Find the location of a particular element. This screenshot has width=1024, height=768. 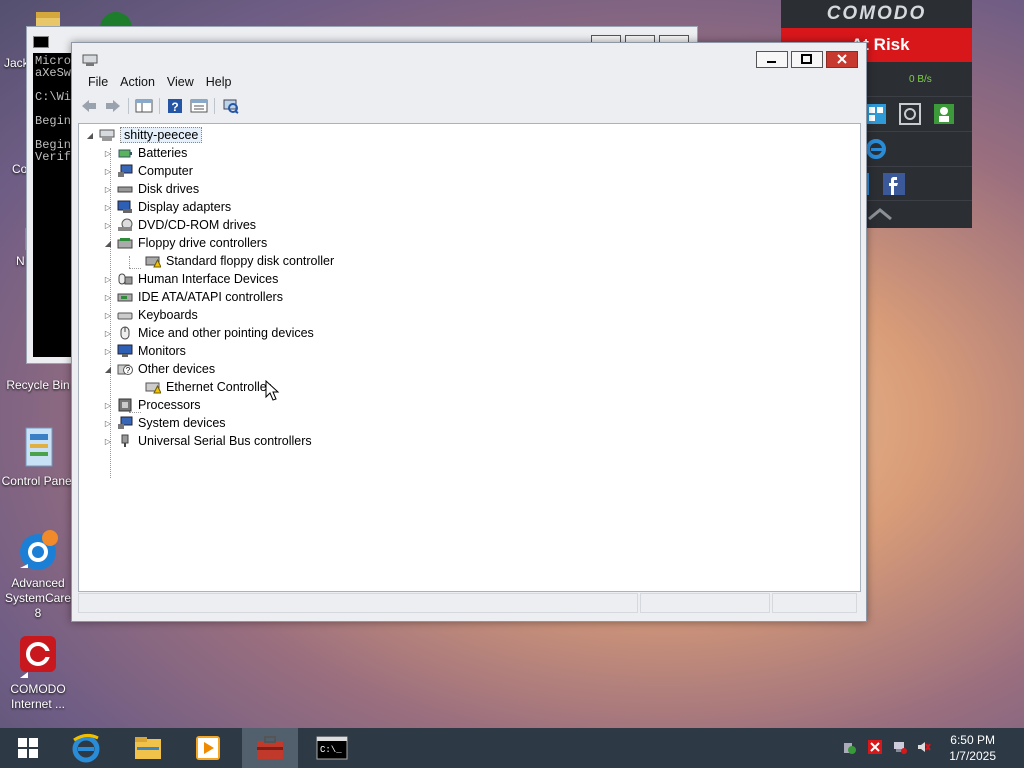

tree-item-keyboards: ▷ Keyboards is located at coordinates (150, 315).